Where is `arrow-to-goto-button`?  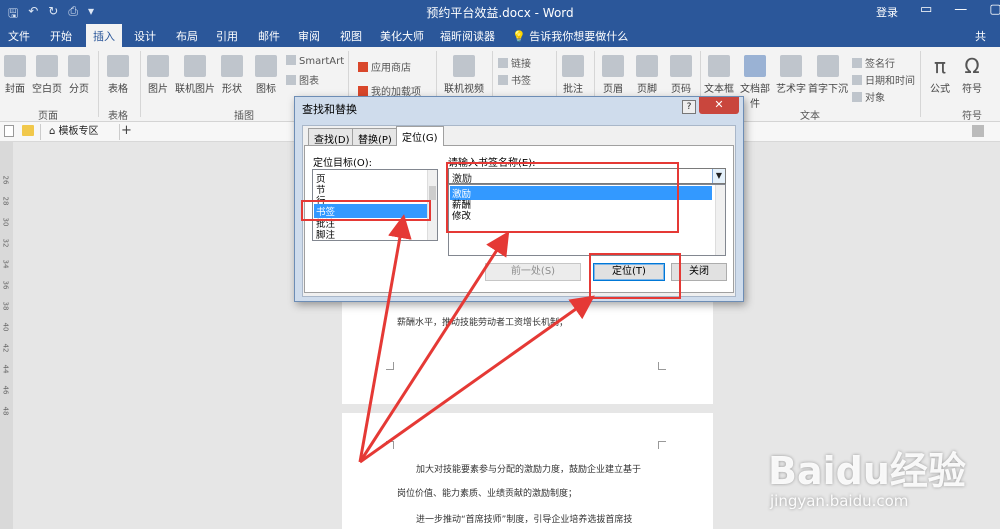
arrow-to-goto-button is located at coordinates (477, 379).